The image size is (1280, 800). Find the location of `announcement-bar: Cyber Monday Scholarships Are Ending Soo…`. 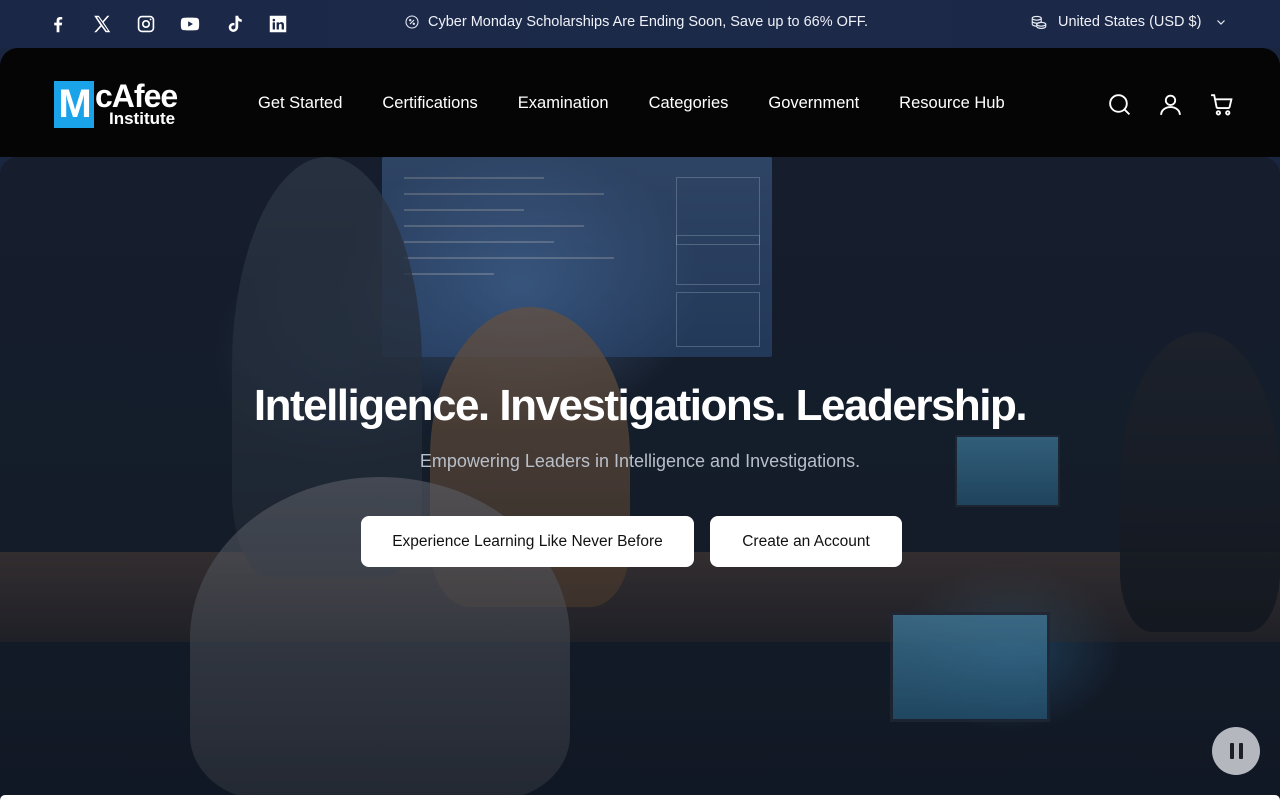

announcement-bar: Cyber Monday Scholarships Are Ending Soo… is located at coordinates (640, 24).